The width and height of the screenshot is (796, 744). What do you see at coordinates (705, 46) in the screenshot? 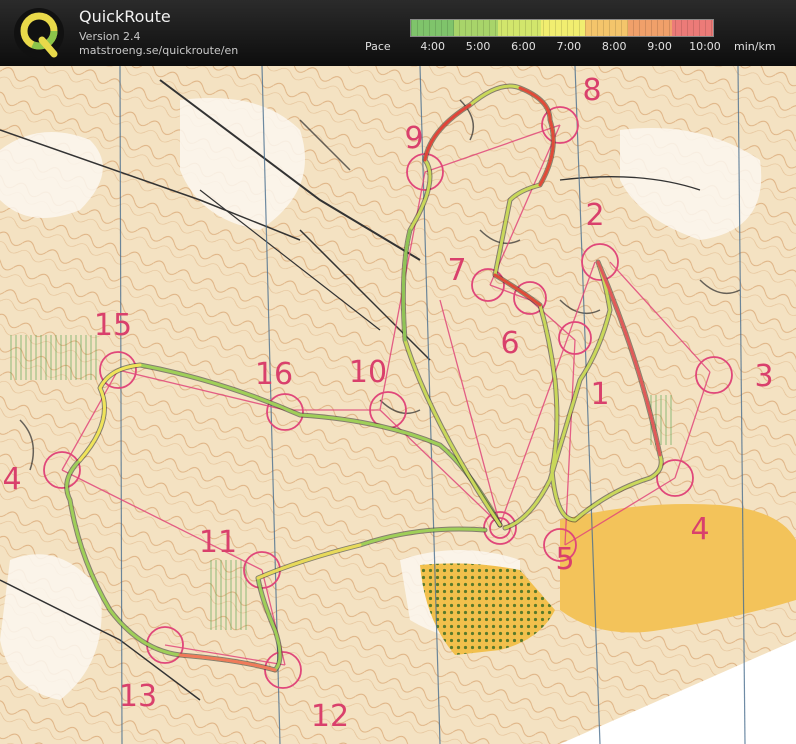
I see `pace-tick-label: 10:00` at bounding box center [705, 46].